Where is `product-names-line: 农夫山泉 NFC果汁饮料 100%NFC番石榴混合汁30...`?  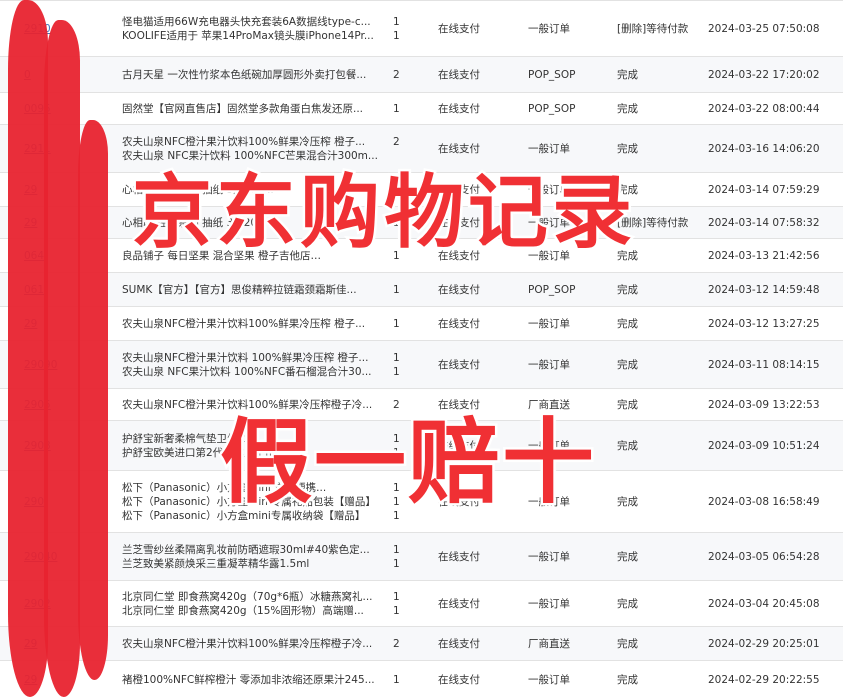
product-names-line: 农夫山泉 NFC果汁饮料 100%NFC番石榴混合汁30... is located at coordinates (251, 372).